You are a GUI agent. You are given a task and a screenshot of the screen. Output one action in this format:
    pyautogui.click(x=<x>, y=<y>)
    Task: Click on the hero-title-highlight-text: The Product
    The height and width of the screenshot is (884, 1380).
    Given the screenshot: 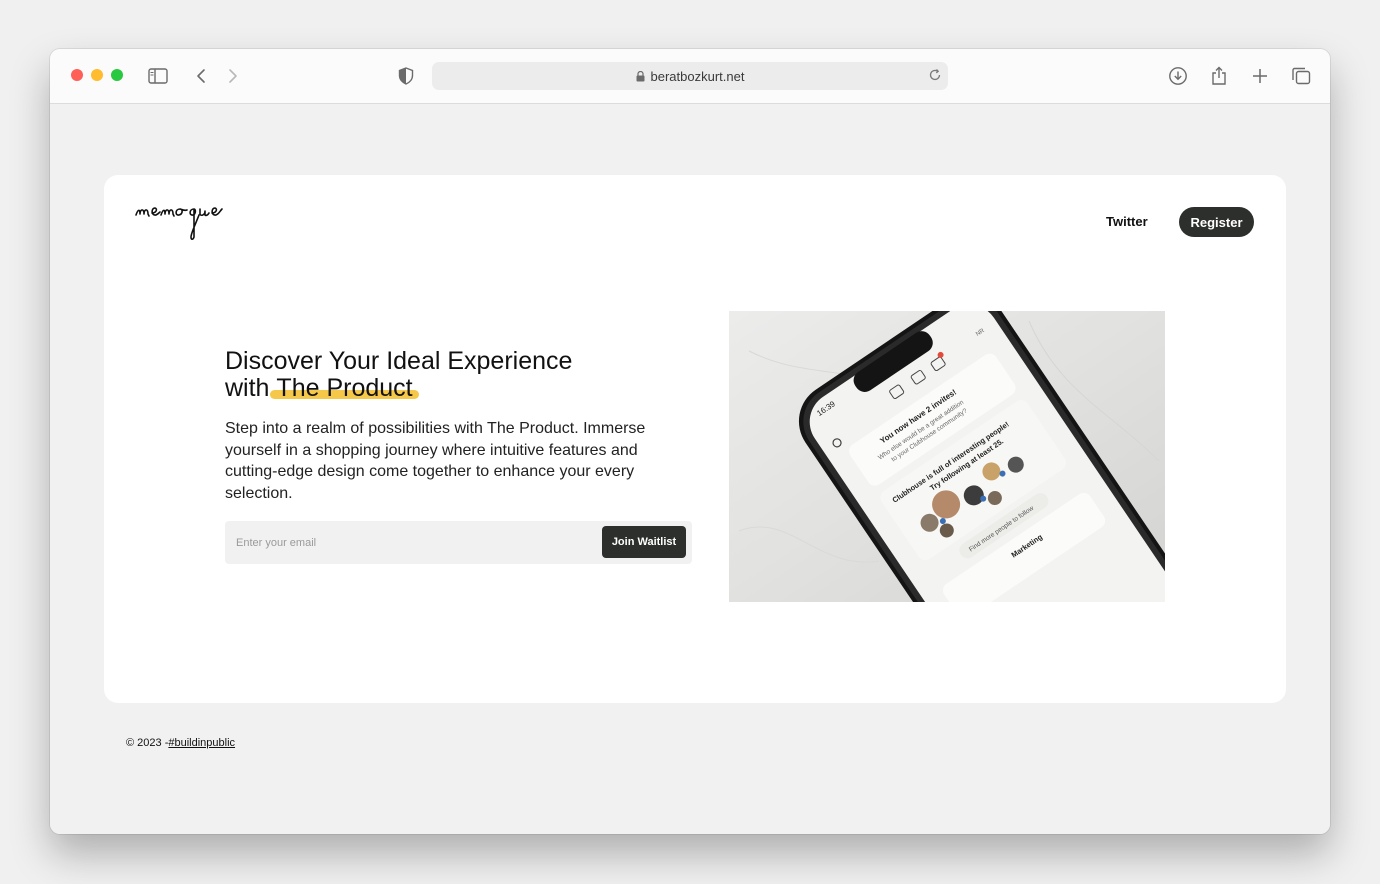 What is the action you would take?
    pyautogui.click(x=344, y=388)
    